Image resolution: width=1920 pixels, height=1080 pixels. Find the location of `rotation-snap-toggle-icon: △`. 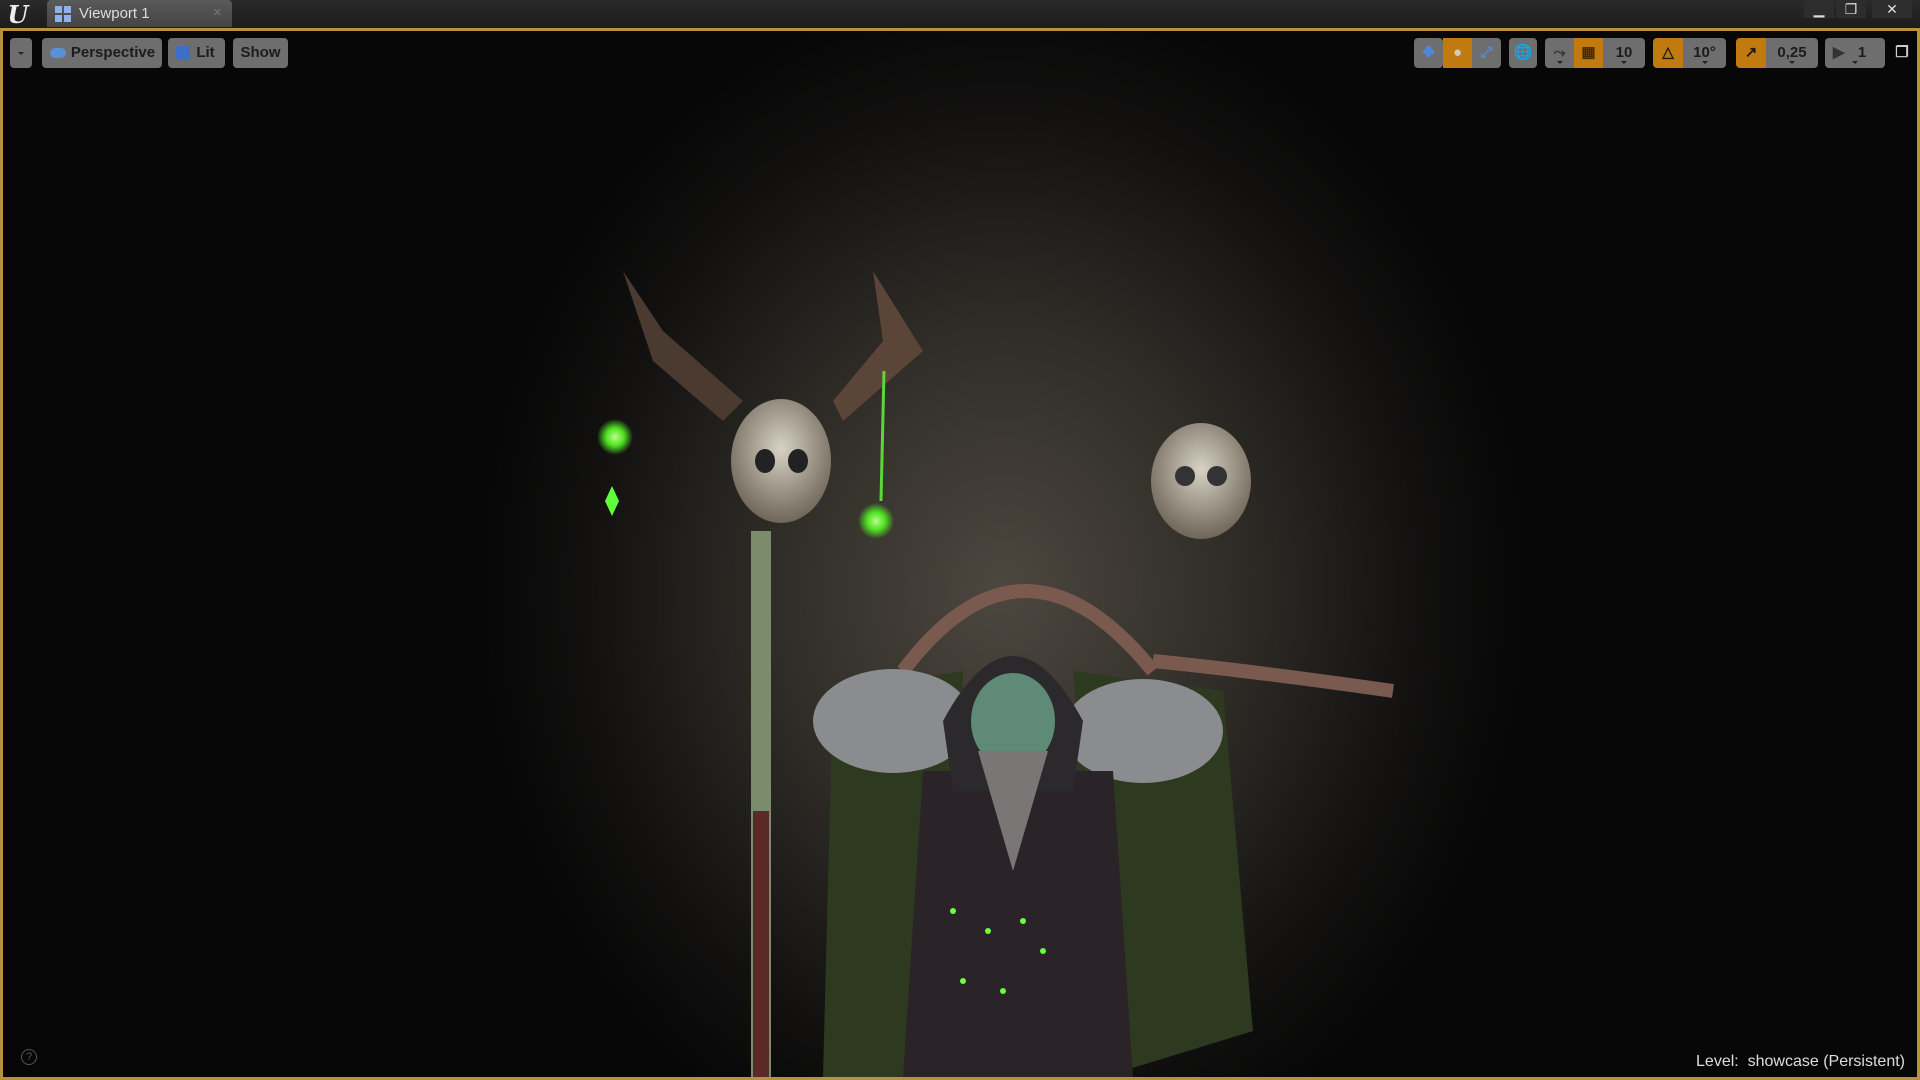

rotation-snap-toggle-icon: △ is located at coordinates (1668, 53).